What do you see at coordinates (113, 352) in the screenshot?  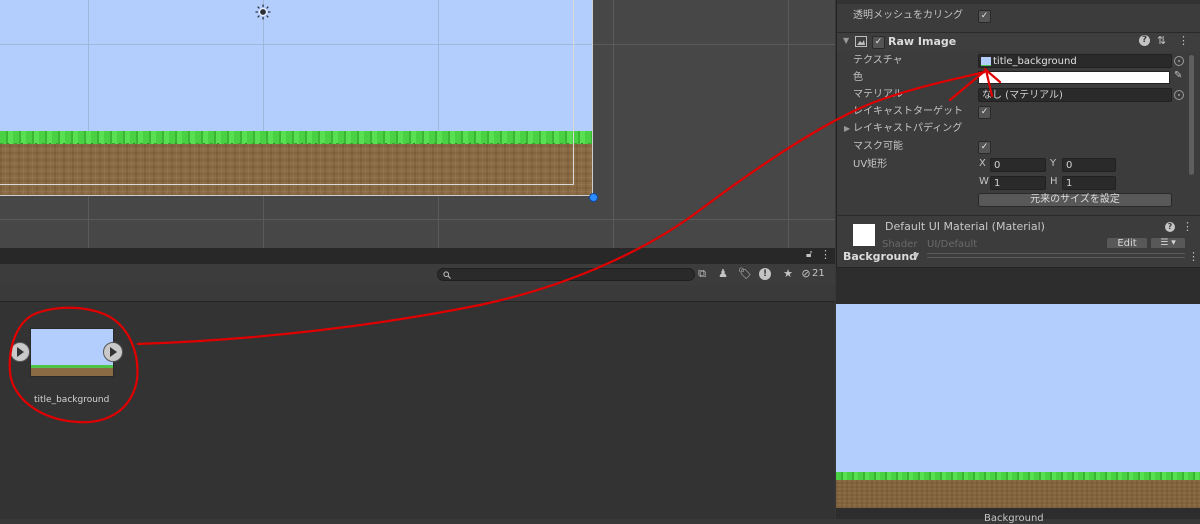 I see `expand-arrow-icon` at bounding box center [113, 352].